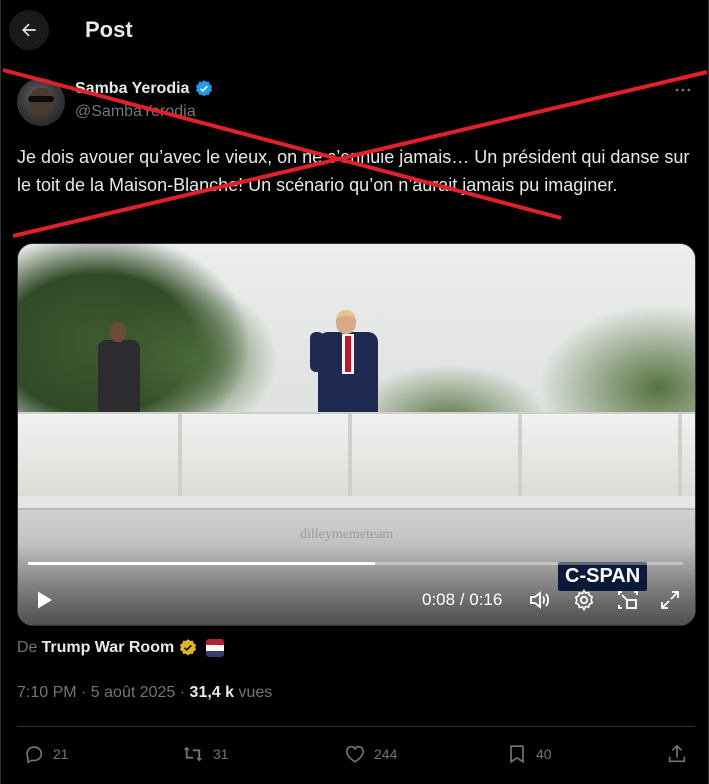  What do you see at coordinates (41, 102) in the screenshot?
I see `avatar` at bounding box center [41, 102].